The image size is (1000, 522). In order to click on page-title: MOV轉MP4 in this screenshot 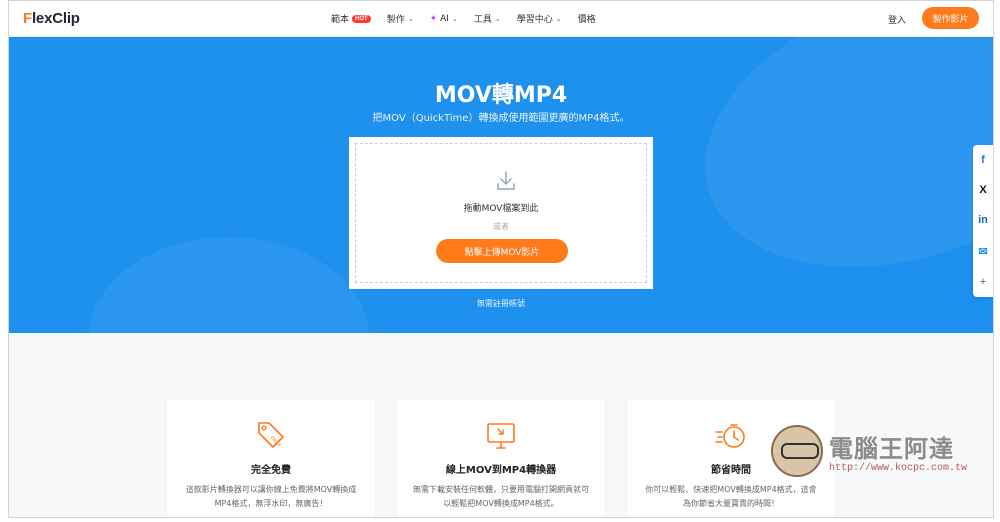, I will do `click(501, 95)`.